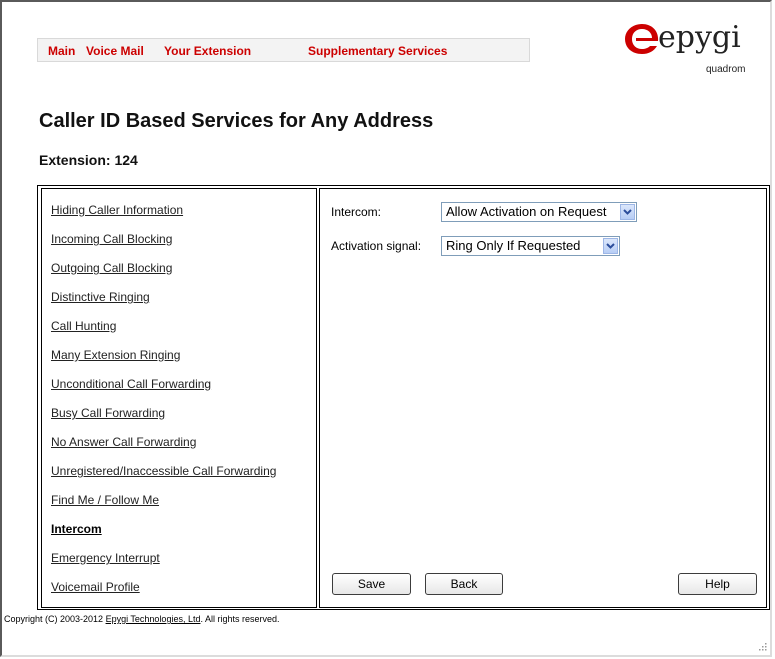  I want to click on nav-voice-mail: Voice Mail, so click(115, 51).